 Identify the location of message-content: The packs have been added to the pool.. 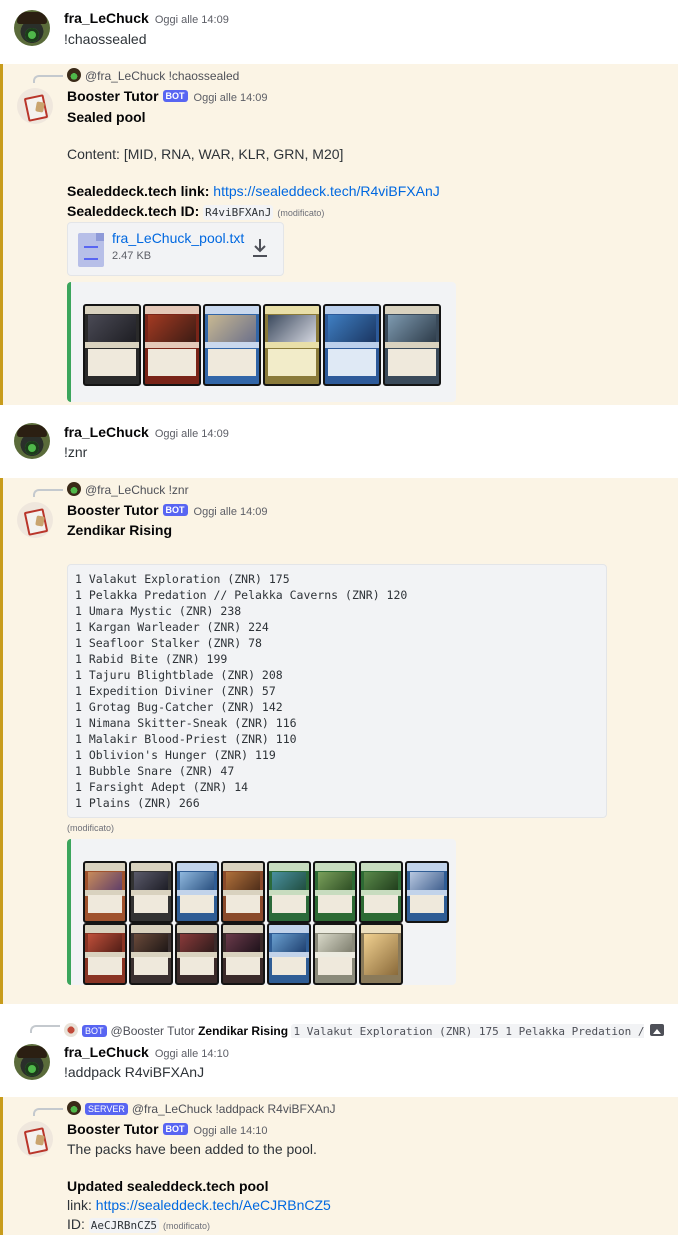
(192, 1149).